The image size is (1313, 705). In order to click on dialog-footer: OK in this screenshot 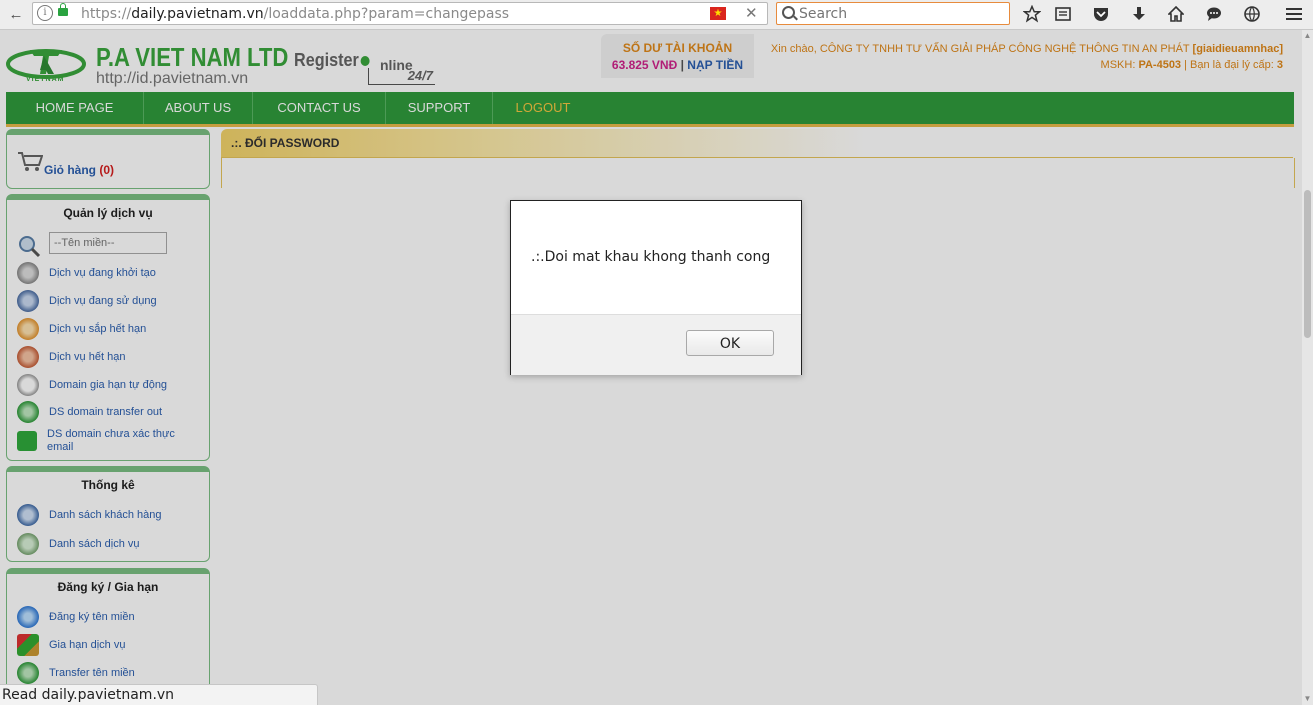, I will do `click(656, 344)`.